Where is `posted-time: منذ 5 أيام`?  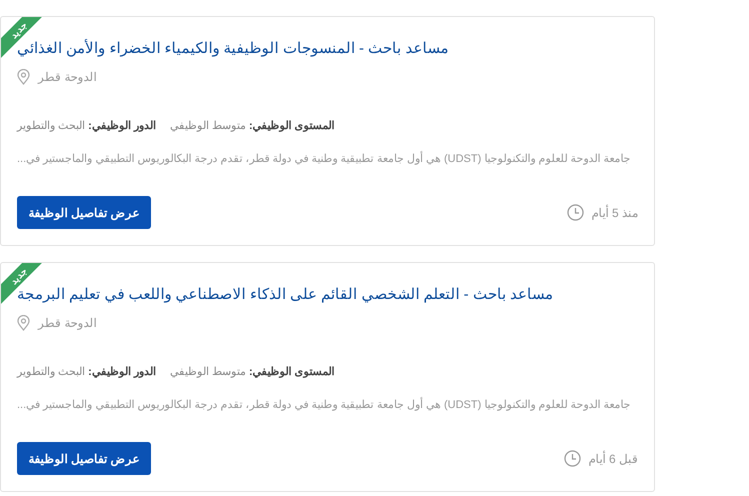 posted-time: منذ 5 أيام is located at coordinates (615, 213).